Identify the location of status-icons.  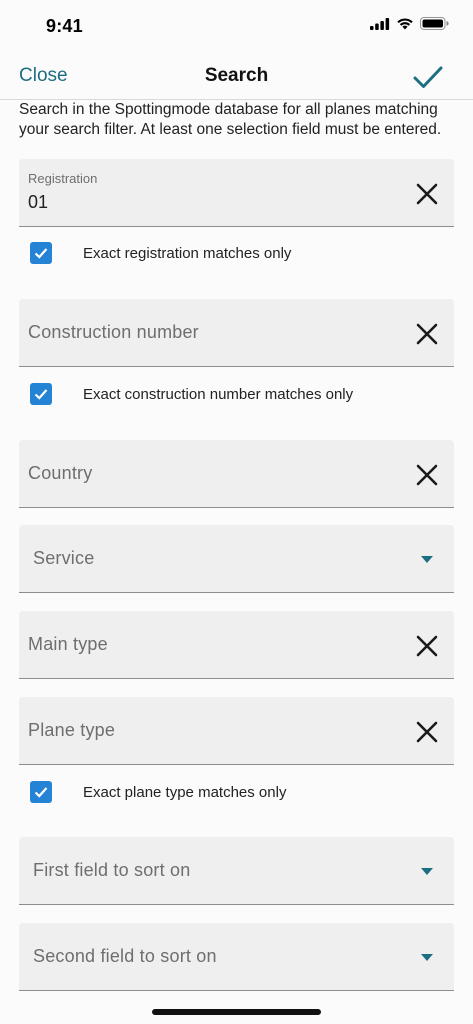
(409, 23).